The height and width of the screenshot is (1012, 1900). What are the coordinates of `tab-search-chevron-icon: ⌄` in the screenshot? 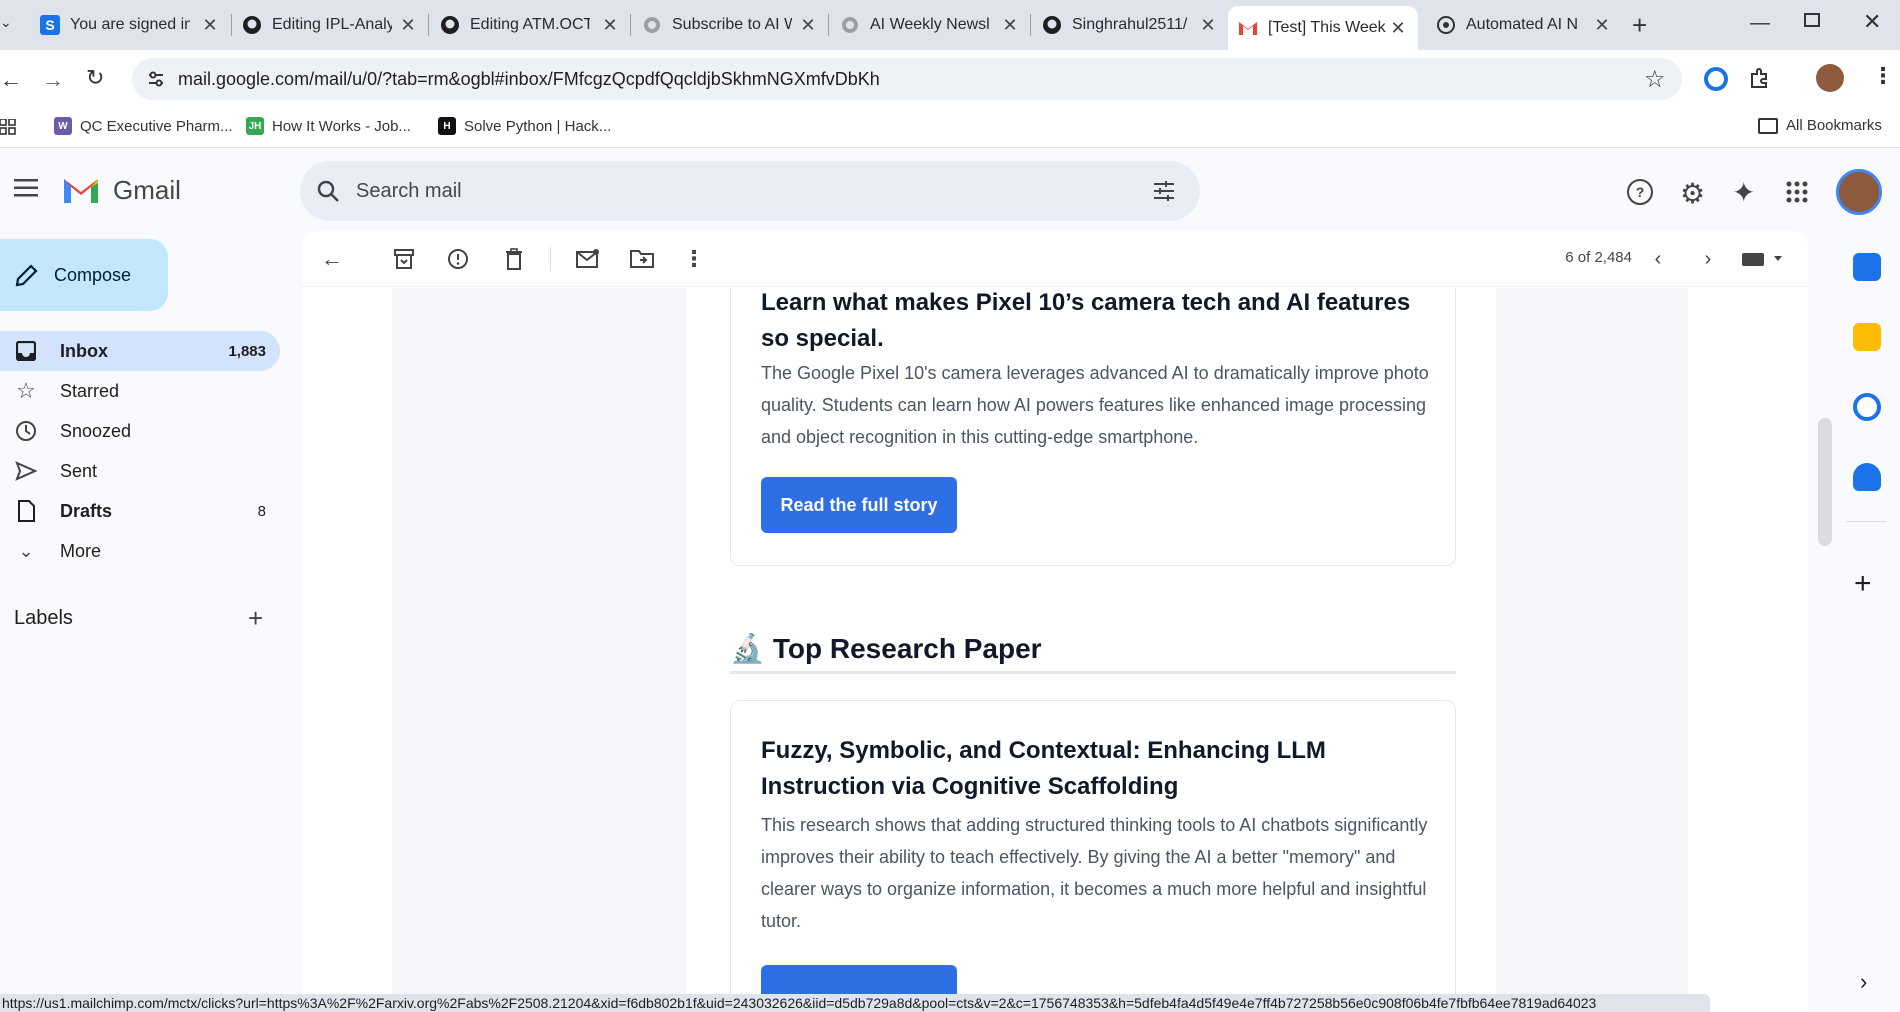 It's located at (7, 25).